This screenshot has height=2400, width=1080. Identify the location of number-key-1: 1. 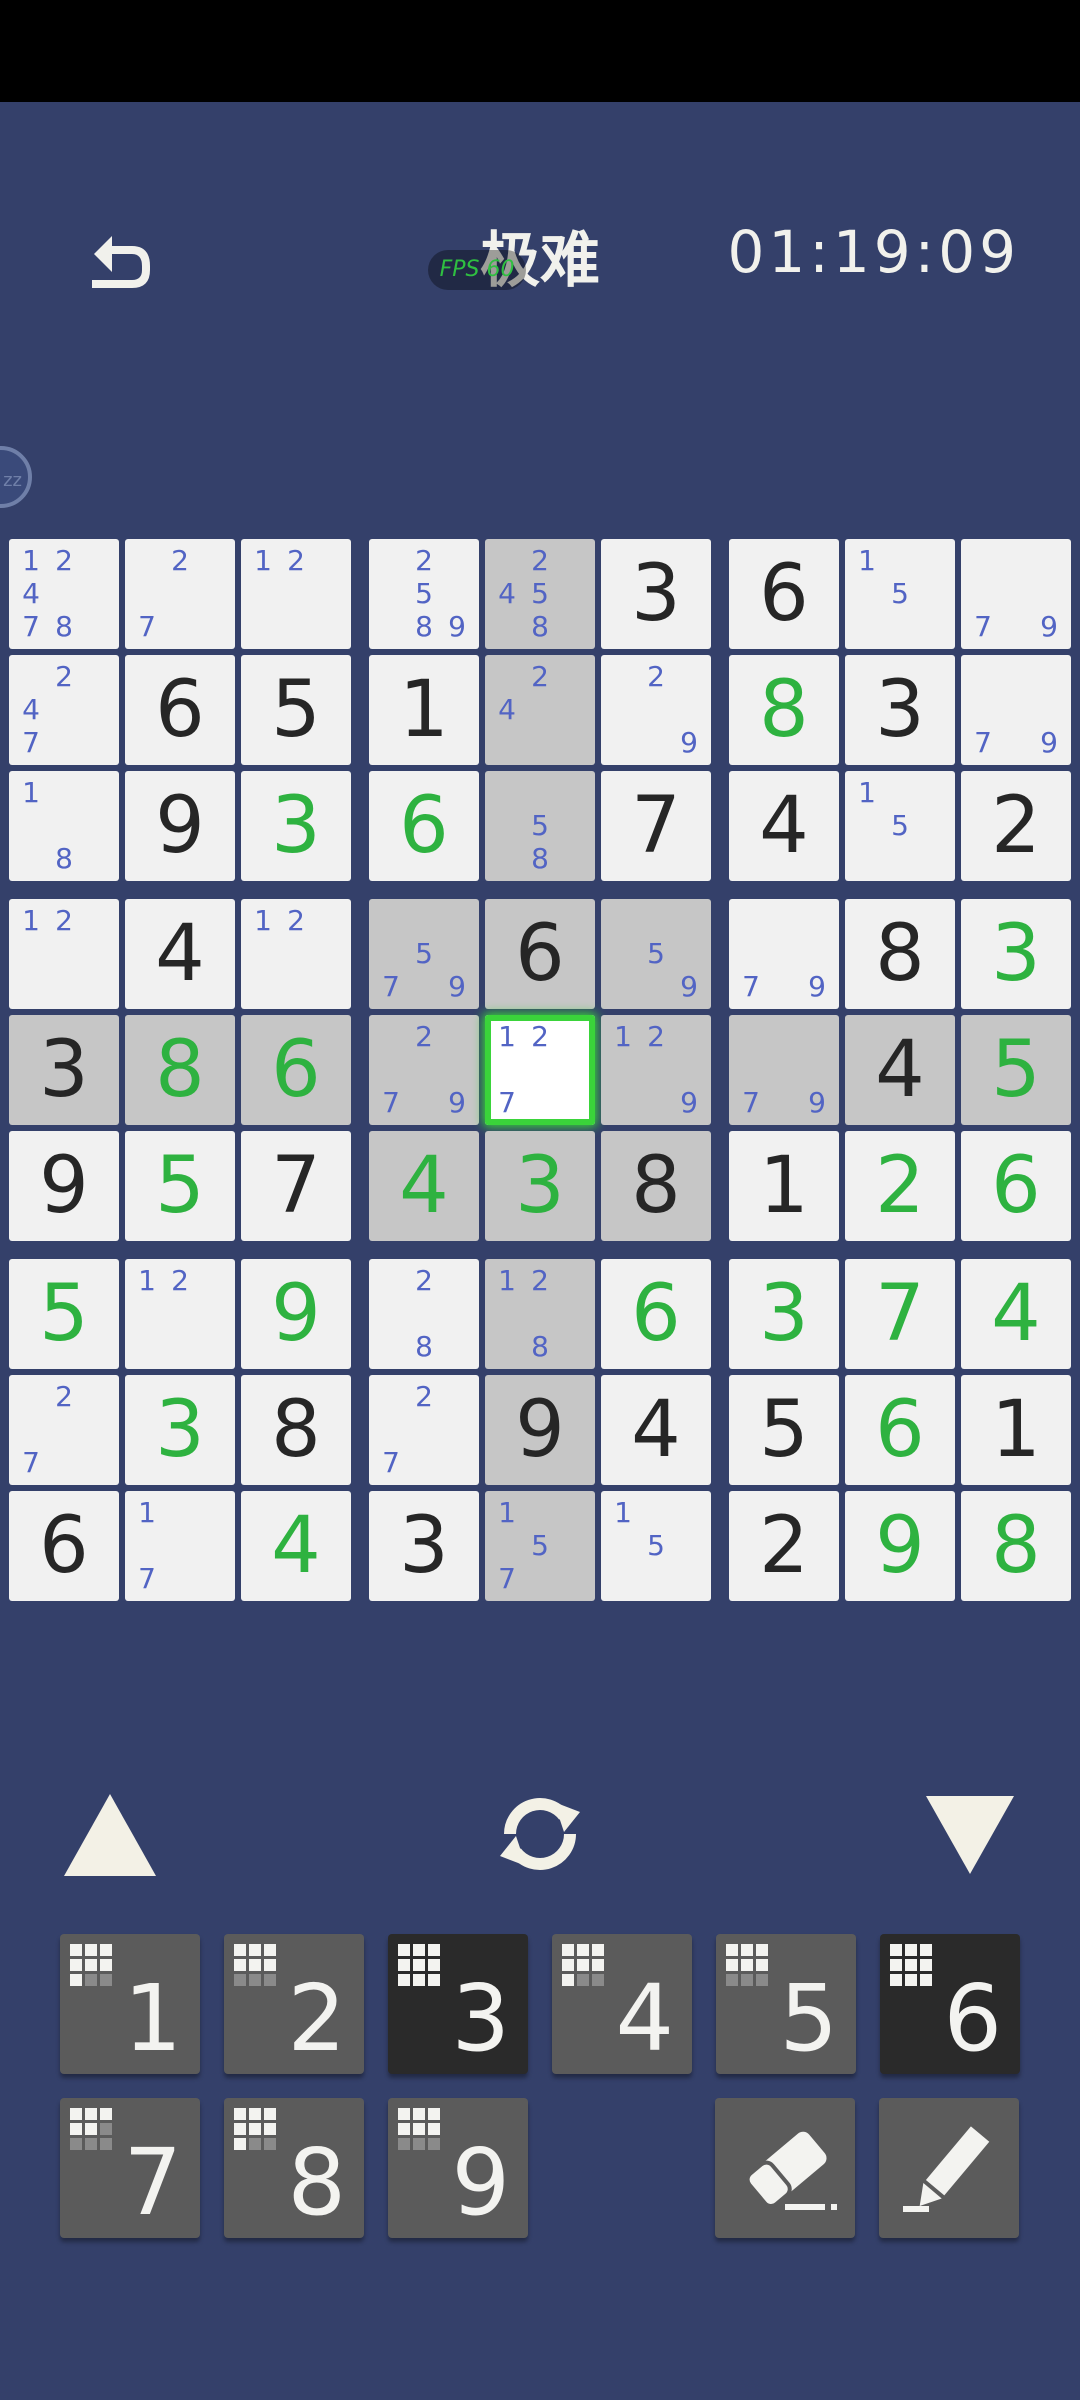
(130, 2004).